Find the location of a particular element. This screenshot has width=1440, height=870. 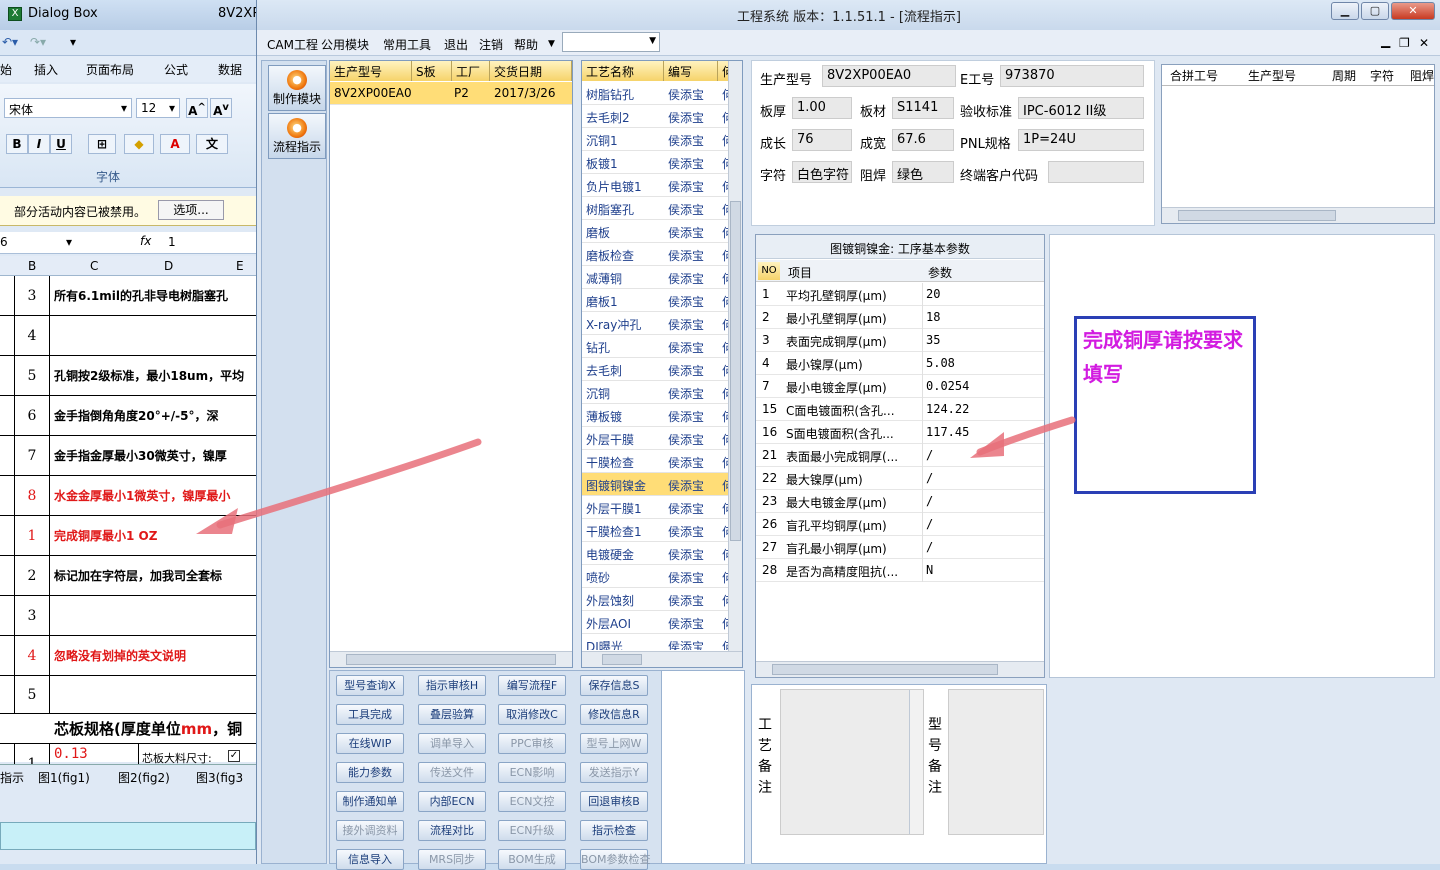

table-row: 外层干膜1侯添宝何 is located at coordinates (656, 507).